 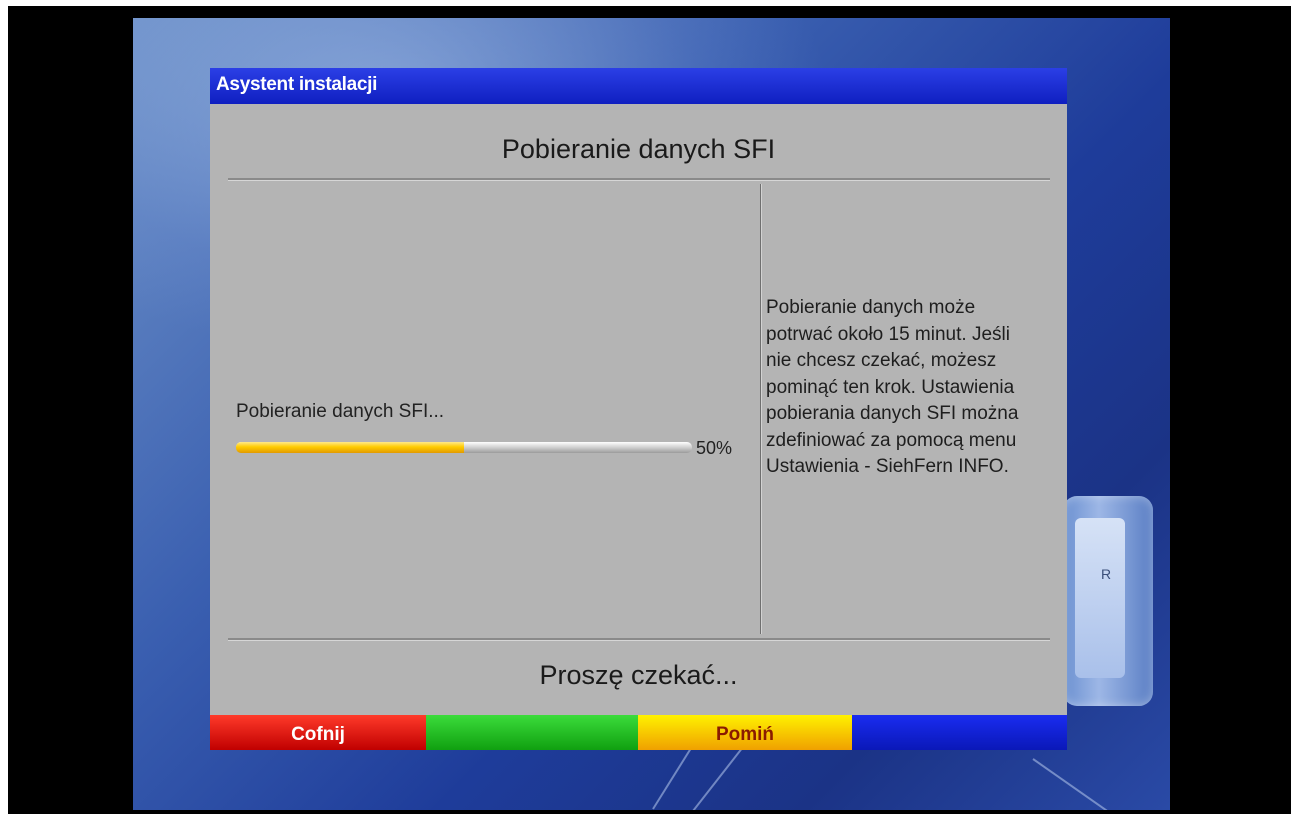 What do you see at coordinates (532, 732) in the screenshot?
I see `green-button` at bounding box center [532, 732].